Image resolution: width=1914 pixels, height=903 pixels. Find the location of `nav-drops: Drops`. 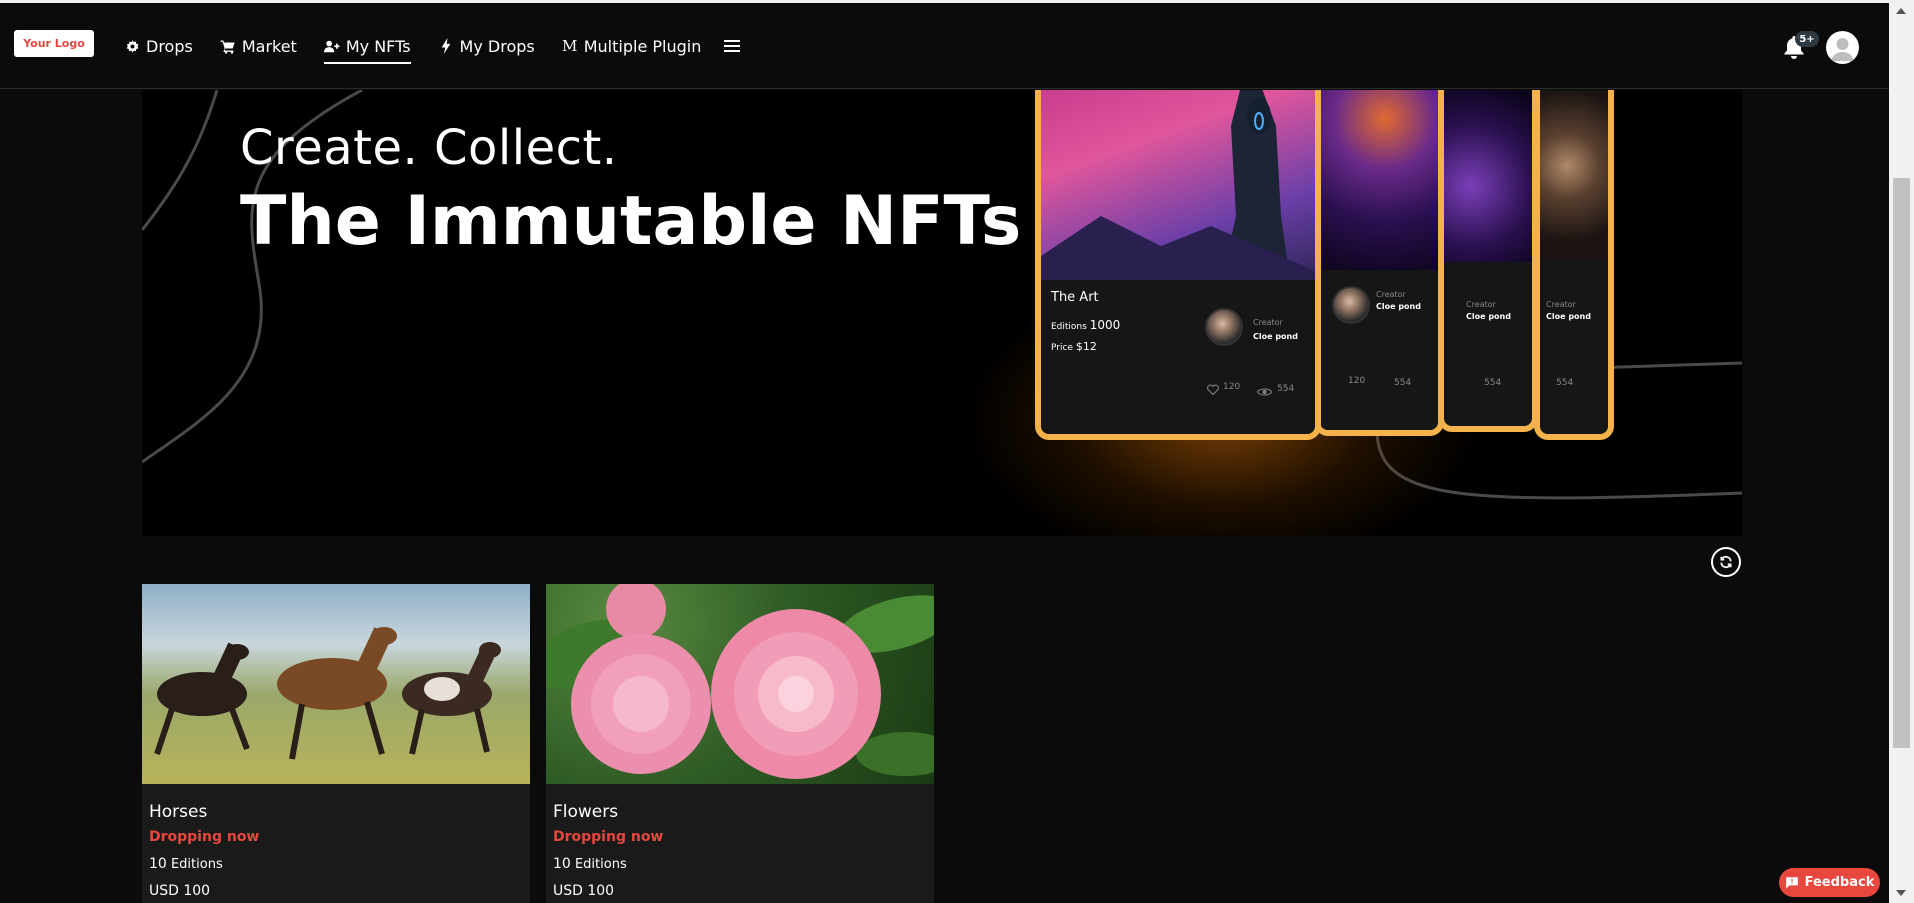

nav-drops: Drops is located at coordinates (158, 46).